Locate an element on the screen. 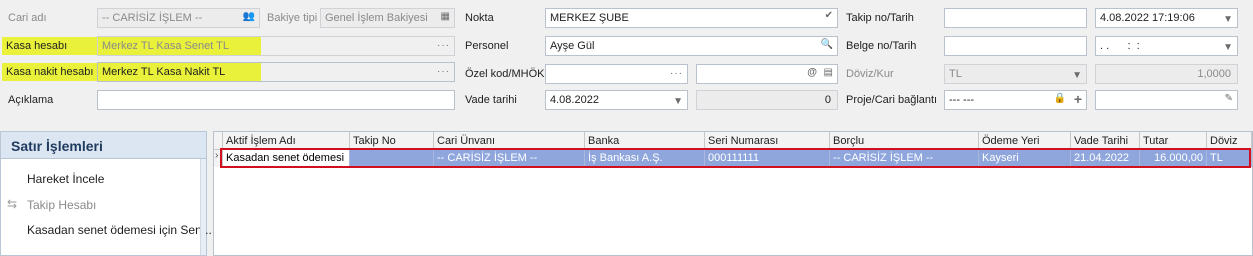 The height and width of the screenshot is (256, 1253). cell-cari-unvani: -- CARİSİZ İŞLEM -- is located at coordinates (509, 158).